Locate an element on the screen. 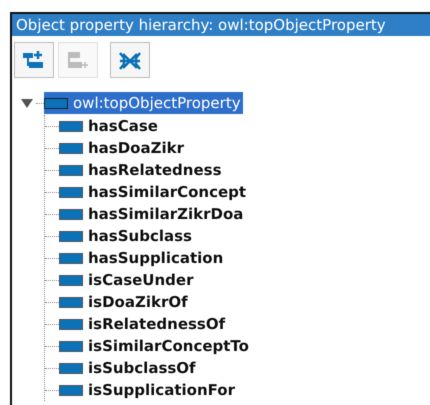 The width and height of the screenshot is (430, 405). tree-item: hasDoaZikr is located at coordinates (237, 148).